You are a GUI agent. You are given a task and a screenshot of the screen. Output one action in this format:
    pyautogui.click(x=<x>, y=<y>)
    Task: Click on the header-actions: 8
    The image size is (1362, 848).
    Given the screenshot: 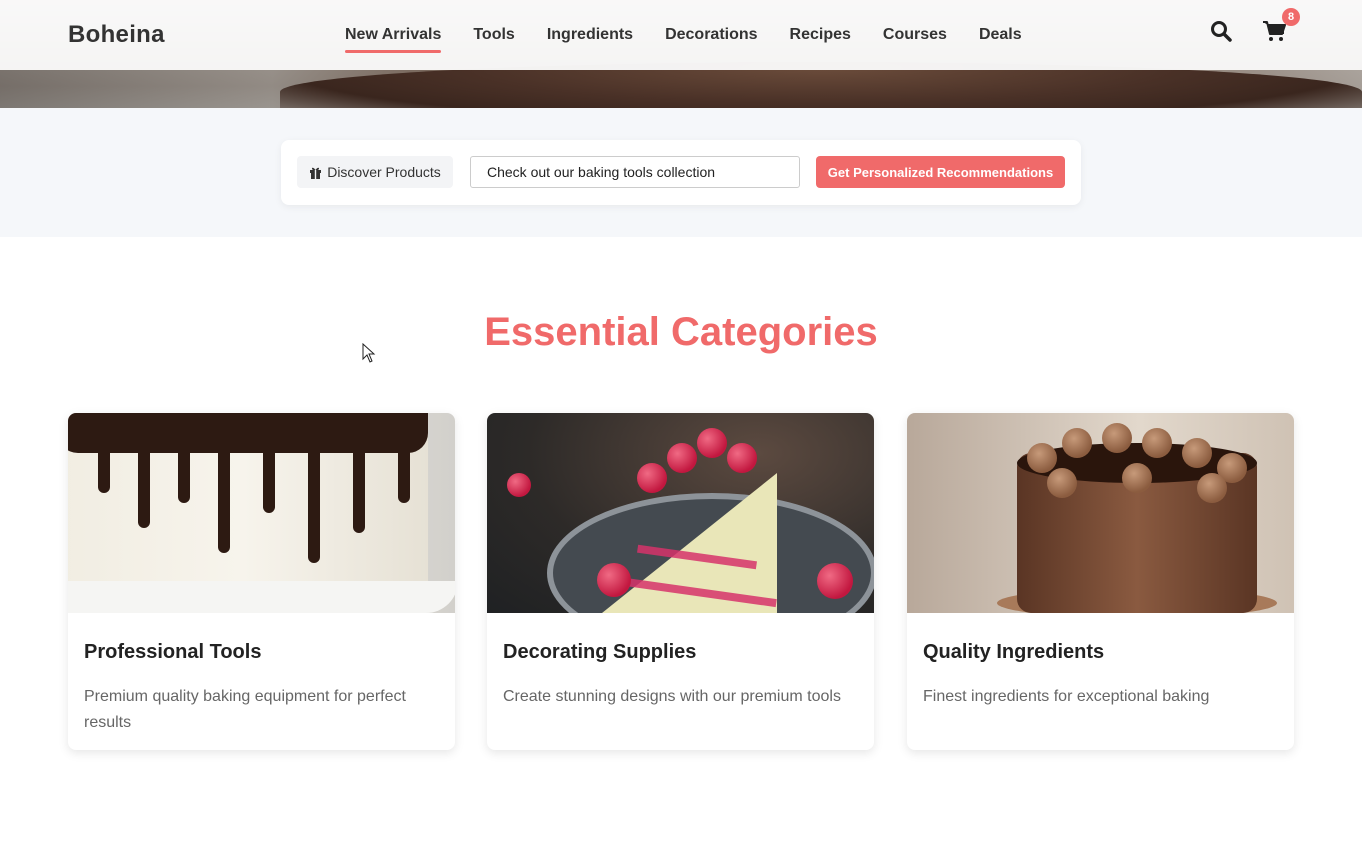 What is the action you would take?
    pyautogui.click(x=1262, y=28)
    